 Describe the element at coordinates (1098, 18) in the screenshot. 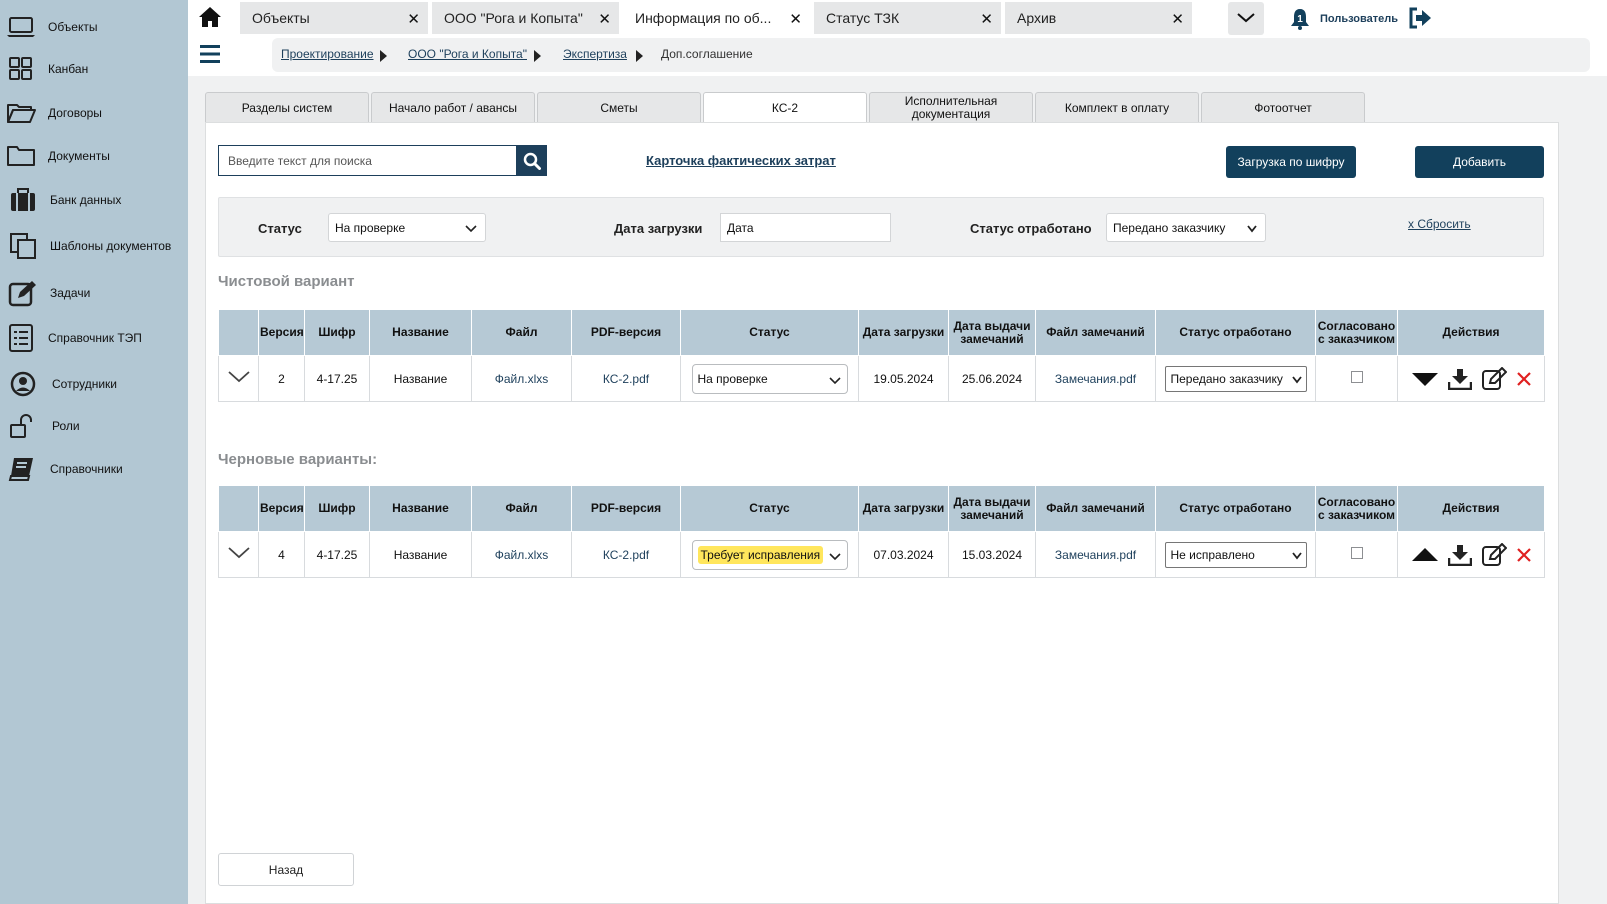

I see `window-tab-archive: Архив ✕` at that location.